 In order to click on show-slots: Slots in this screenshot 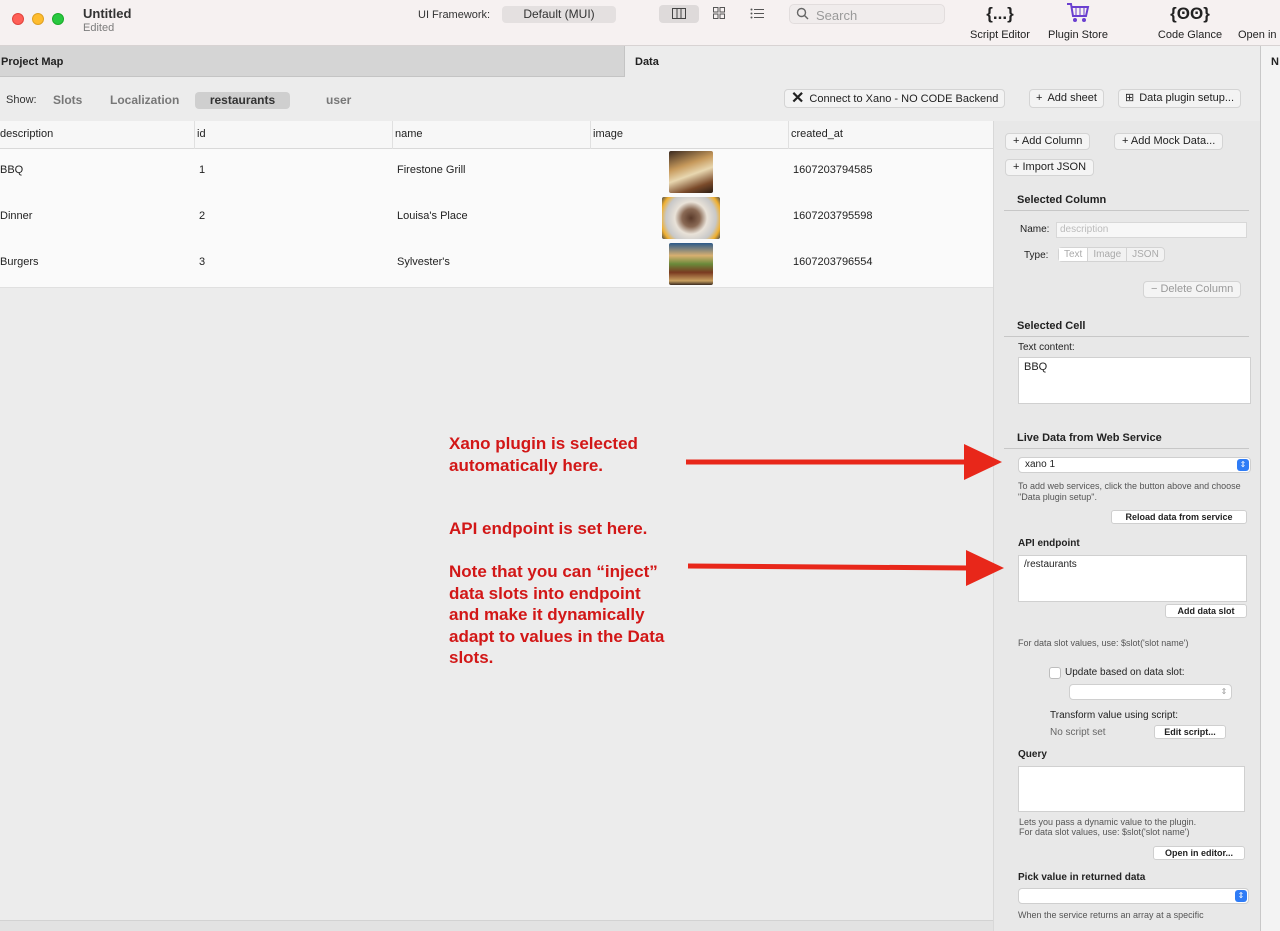, I will do `click(67, 100)`.